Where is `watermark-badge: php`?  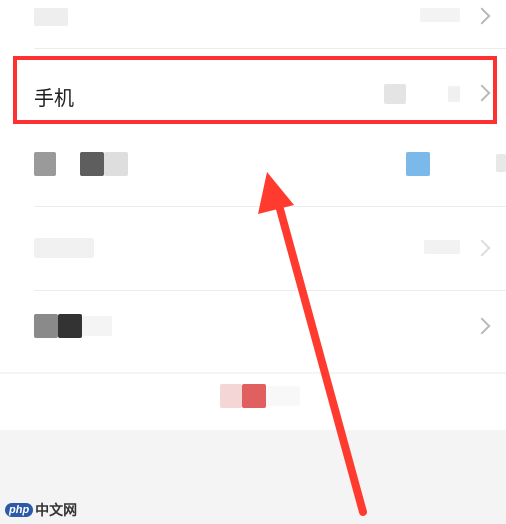
watermark-badge: php is located at coordinates (19, 510).